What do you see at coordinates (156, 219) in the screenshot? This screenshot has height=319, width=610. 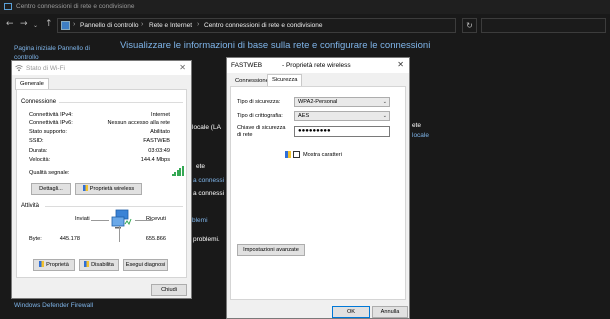 I see `received-label: Ricevuti` at bounding box center [156, 219].